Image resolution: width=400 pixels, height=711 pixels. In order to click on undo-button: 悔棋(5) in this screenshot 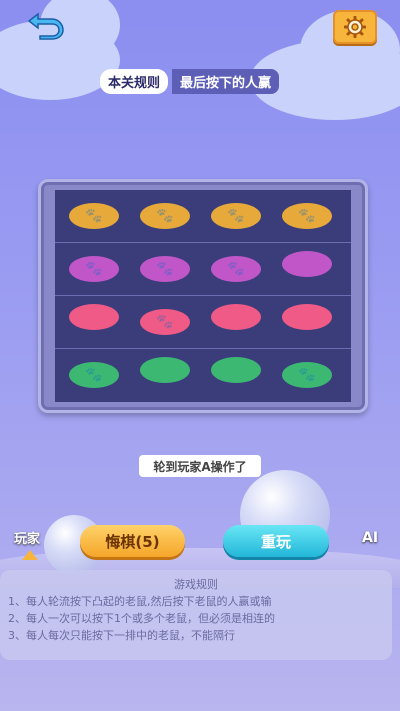, I will do `click(132, 541)`.